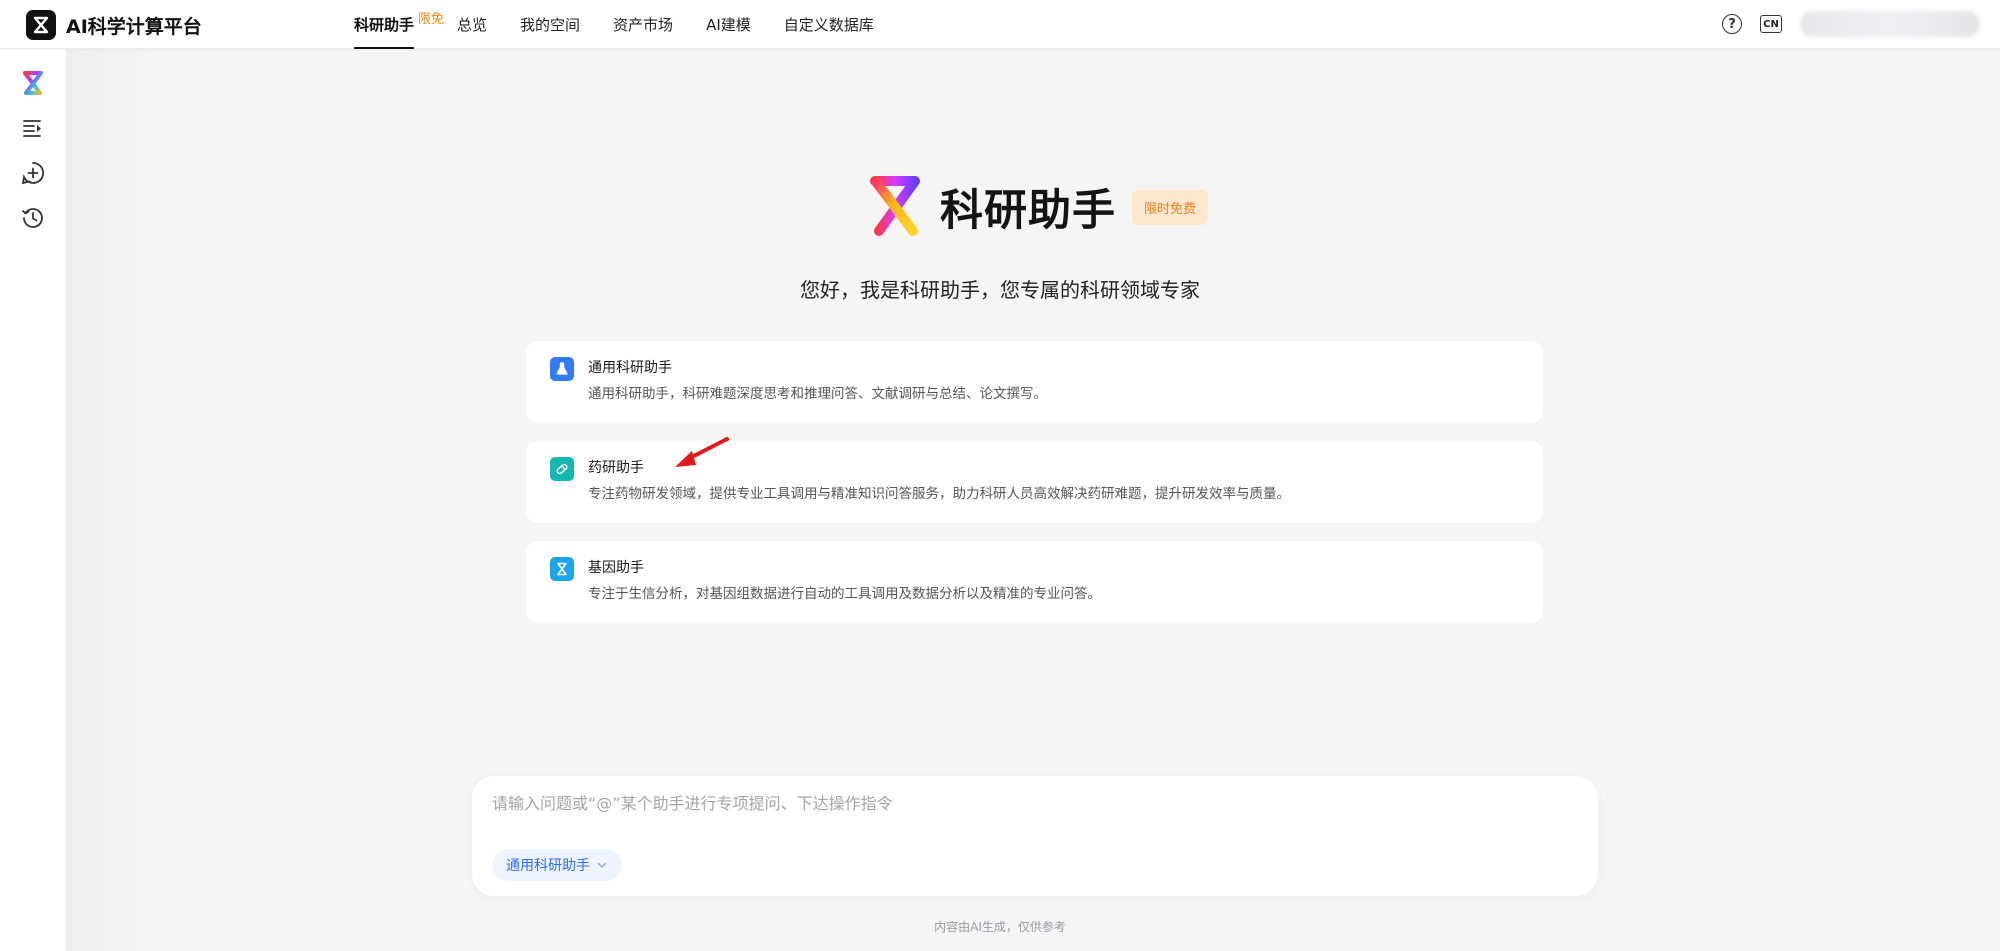 This screenshot has width=2000, height=951. I want to click on nav-item-ai-modeling: AI建模, so click(728, 24).